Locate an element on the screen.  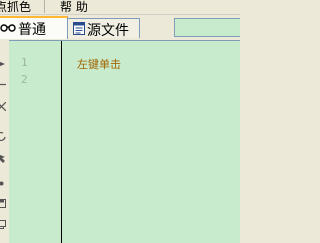
tab-source-file: 源文件 is located at coordinates (103, 28).